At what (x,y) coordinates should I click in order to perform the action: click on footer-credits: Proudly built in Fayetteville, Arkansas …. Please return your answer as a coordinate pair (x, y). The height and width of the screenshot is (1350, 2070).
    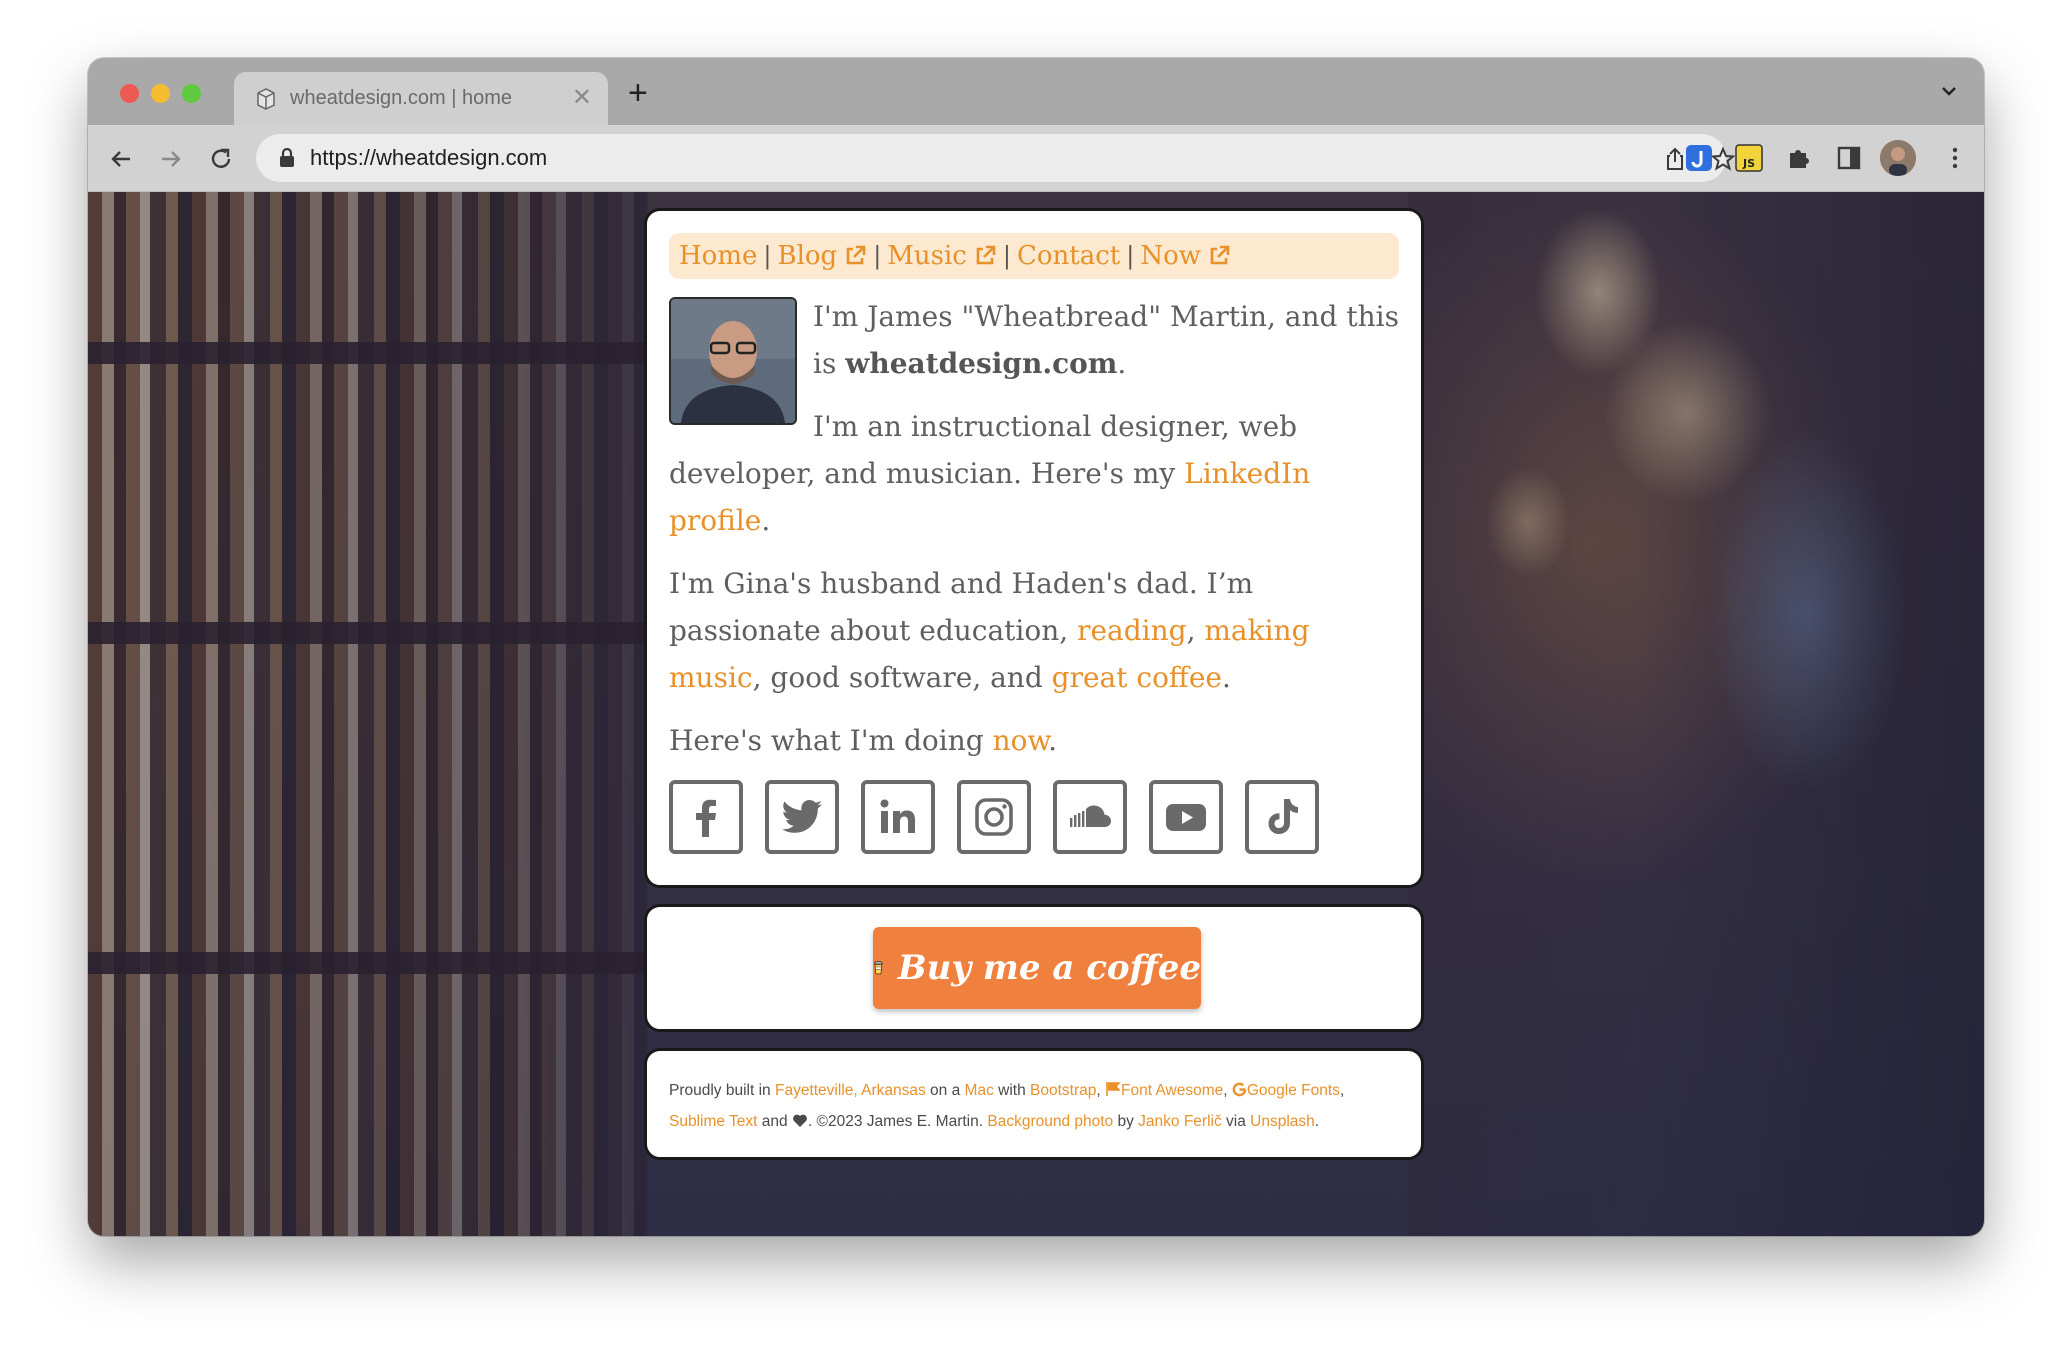
    Looking at the image, I should click on (1034, 1106).